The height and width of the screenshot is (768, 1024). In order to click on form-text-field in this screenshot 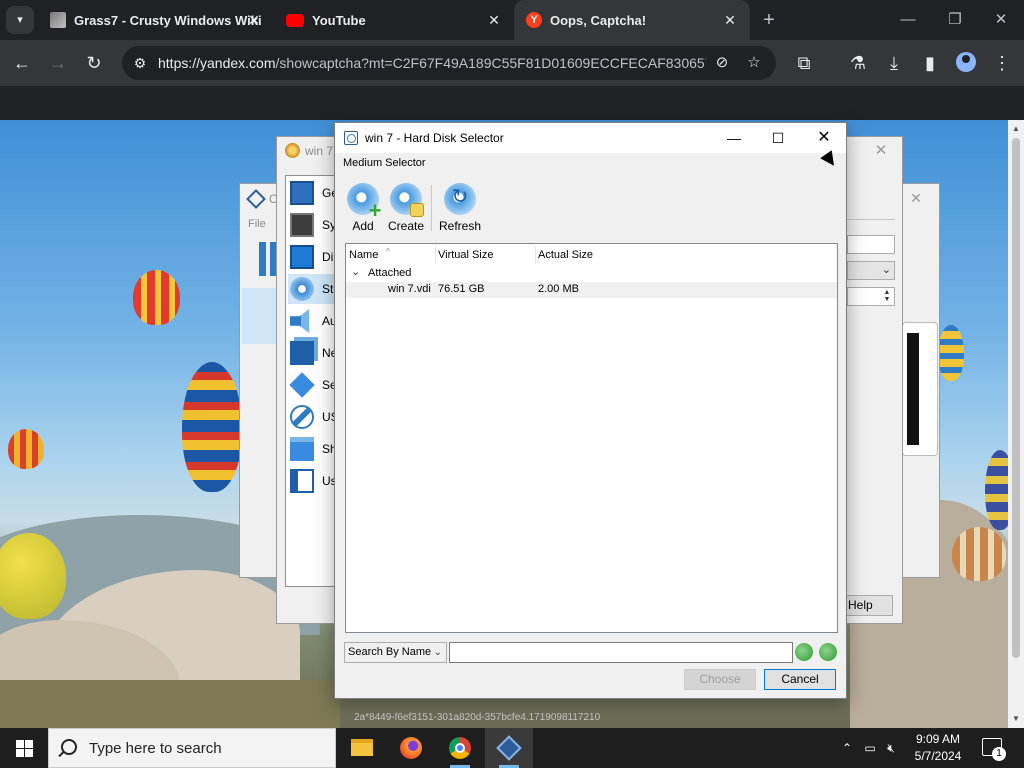, I will do `click(871, 244)`.